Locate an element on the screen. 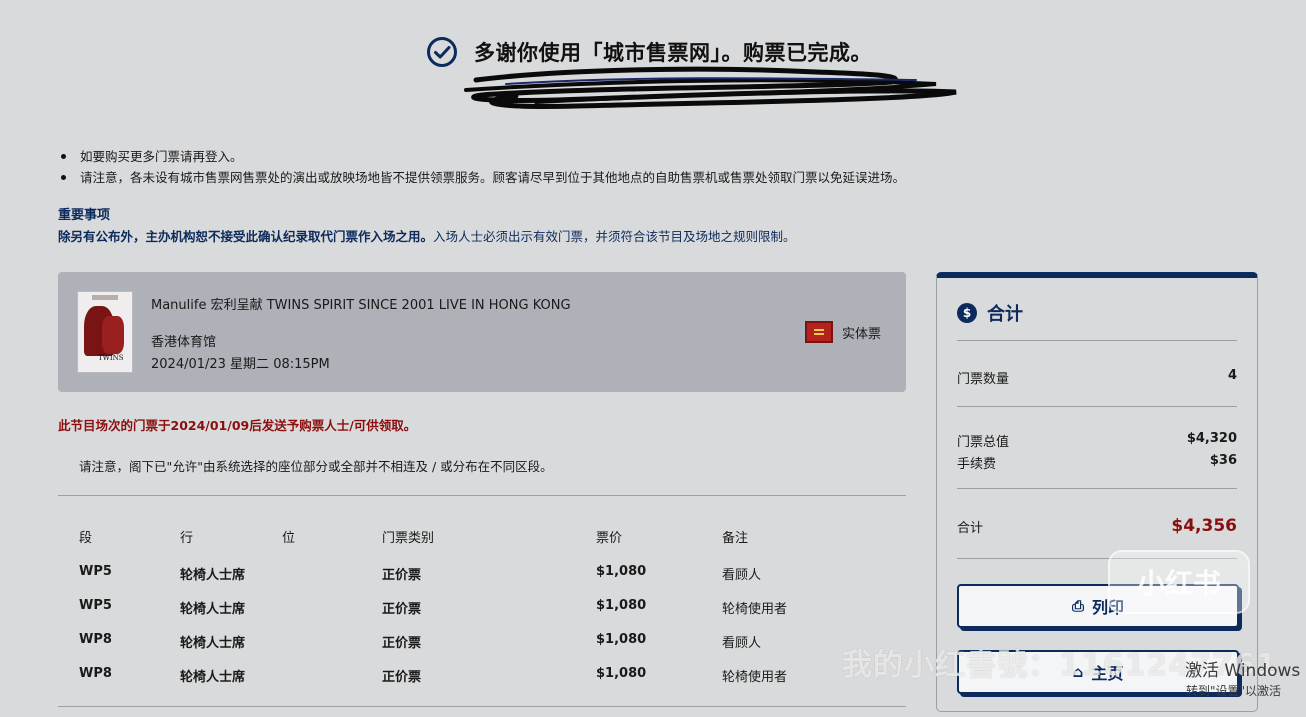 The width and height of the screenshot is (1306, 717). fee-row: 手续费 $36 is located at coordinates (1097, 462).